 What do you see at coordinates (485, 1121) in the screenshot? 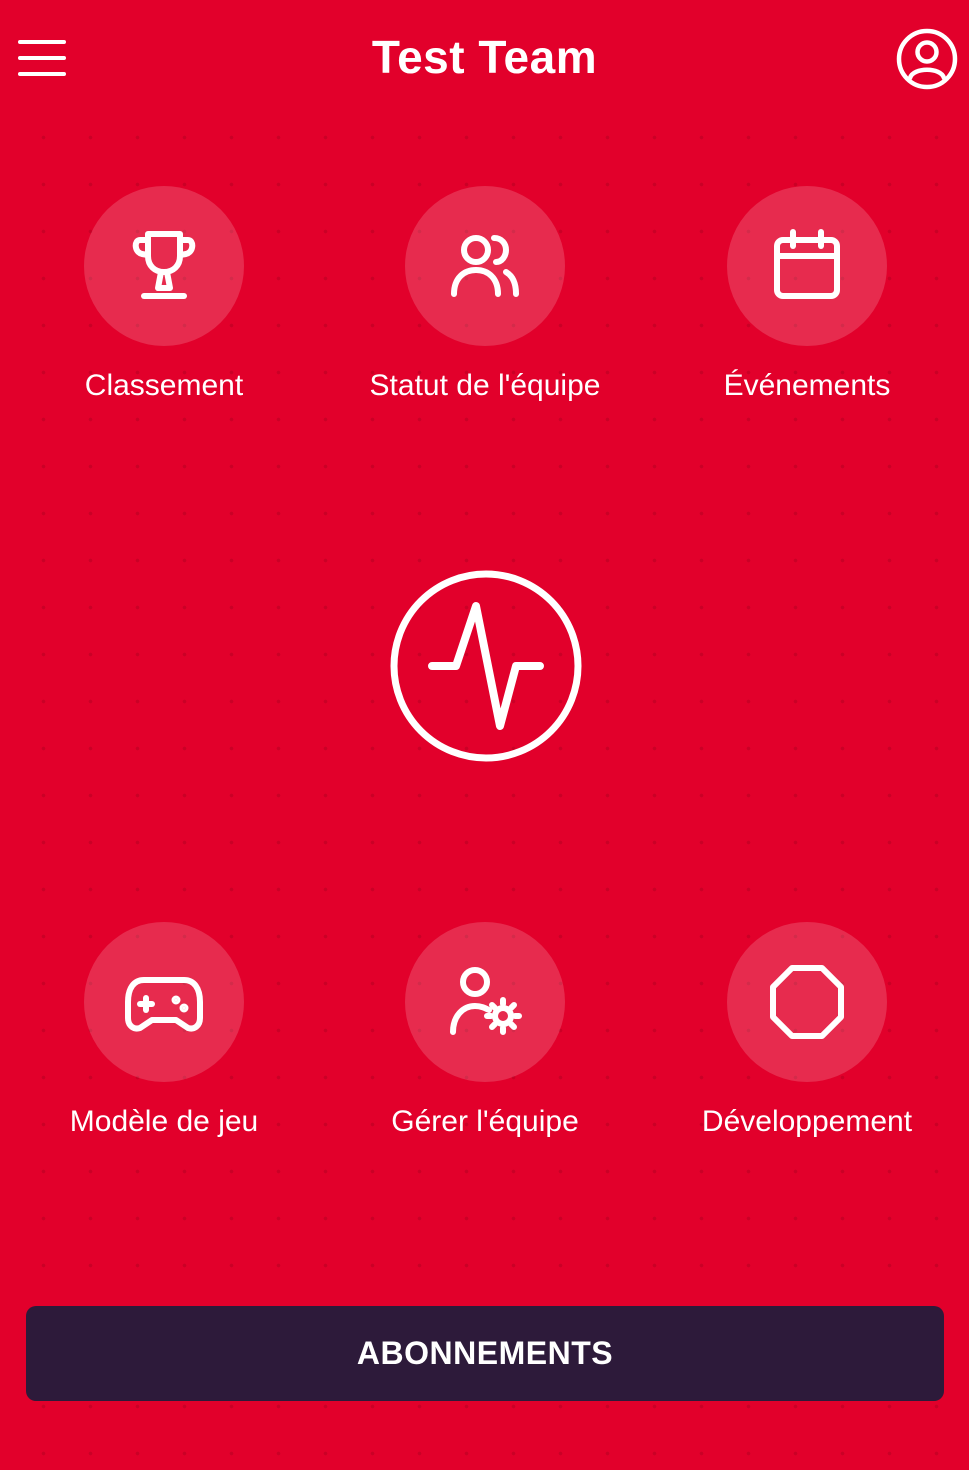
I see `tile-label: Gérer l'équipe` at bounding box center [485, 1121].